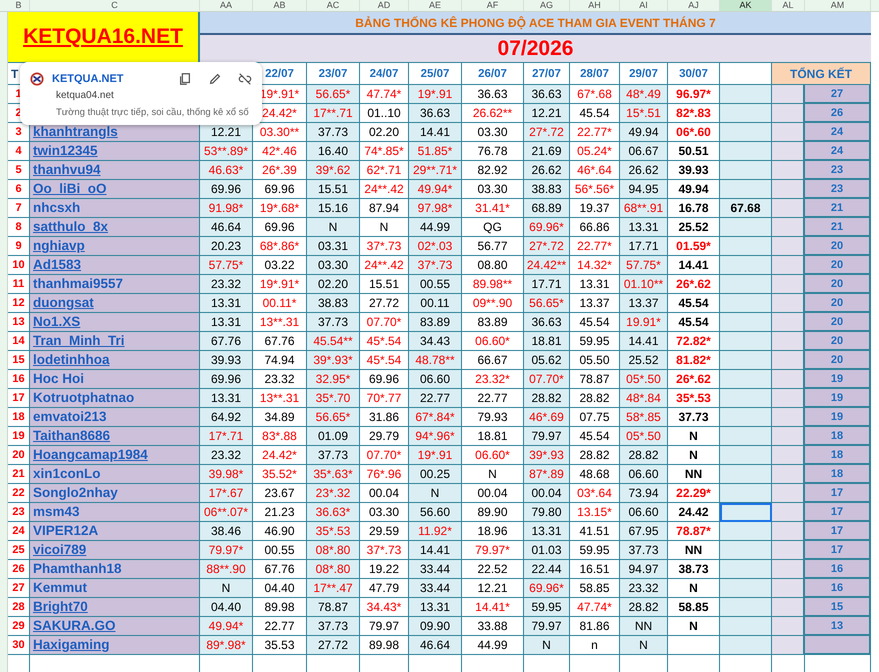 This screenshot has width=879, height=672. I want to click on score-cell: 15, so click(838, 607).